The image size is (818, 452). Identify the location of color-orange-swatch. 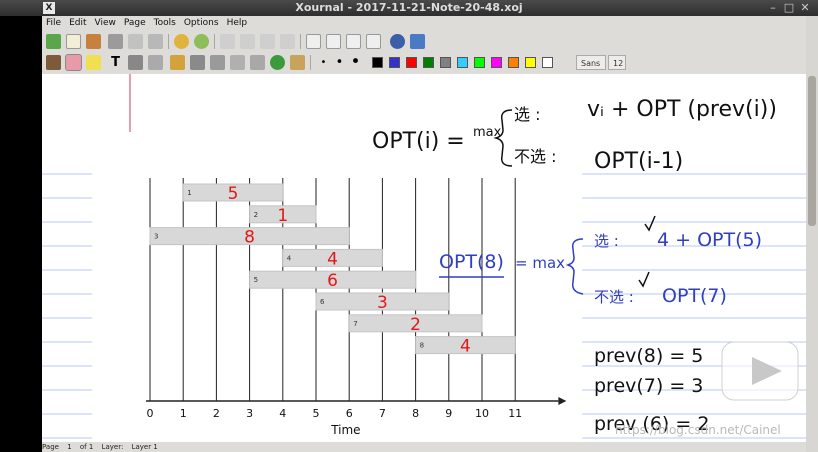
(513, 62).